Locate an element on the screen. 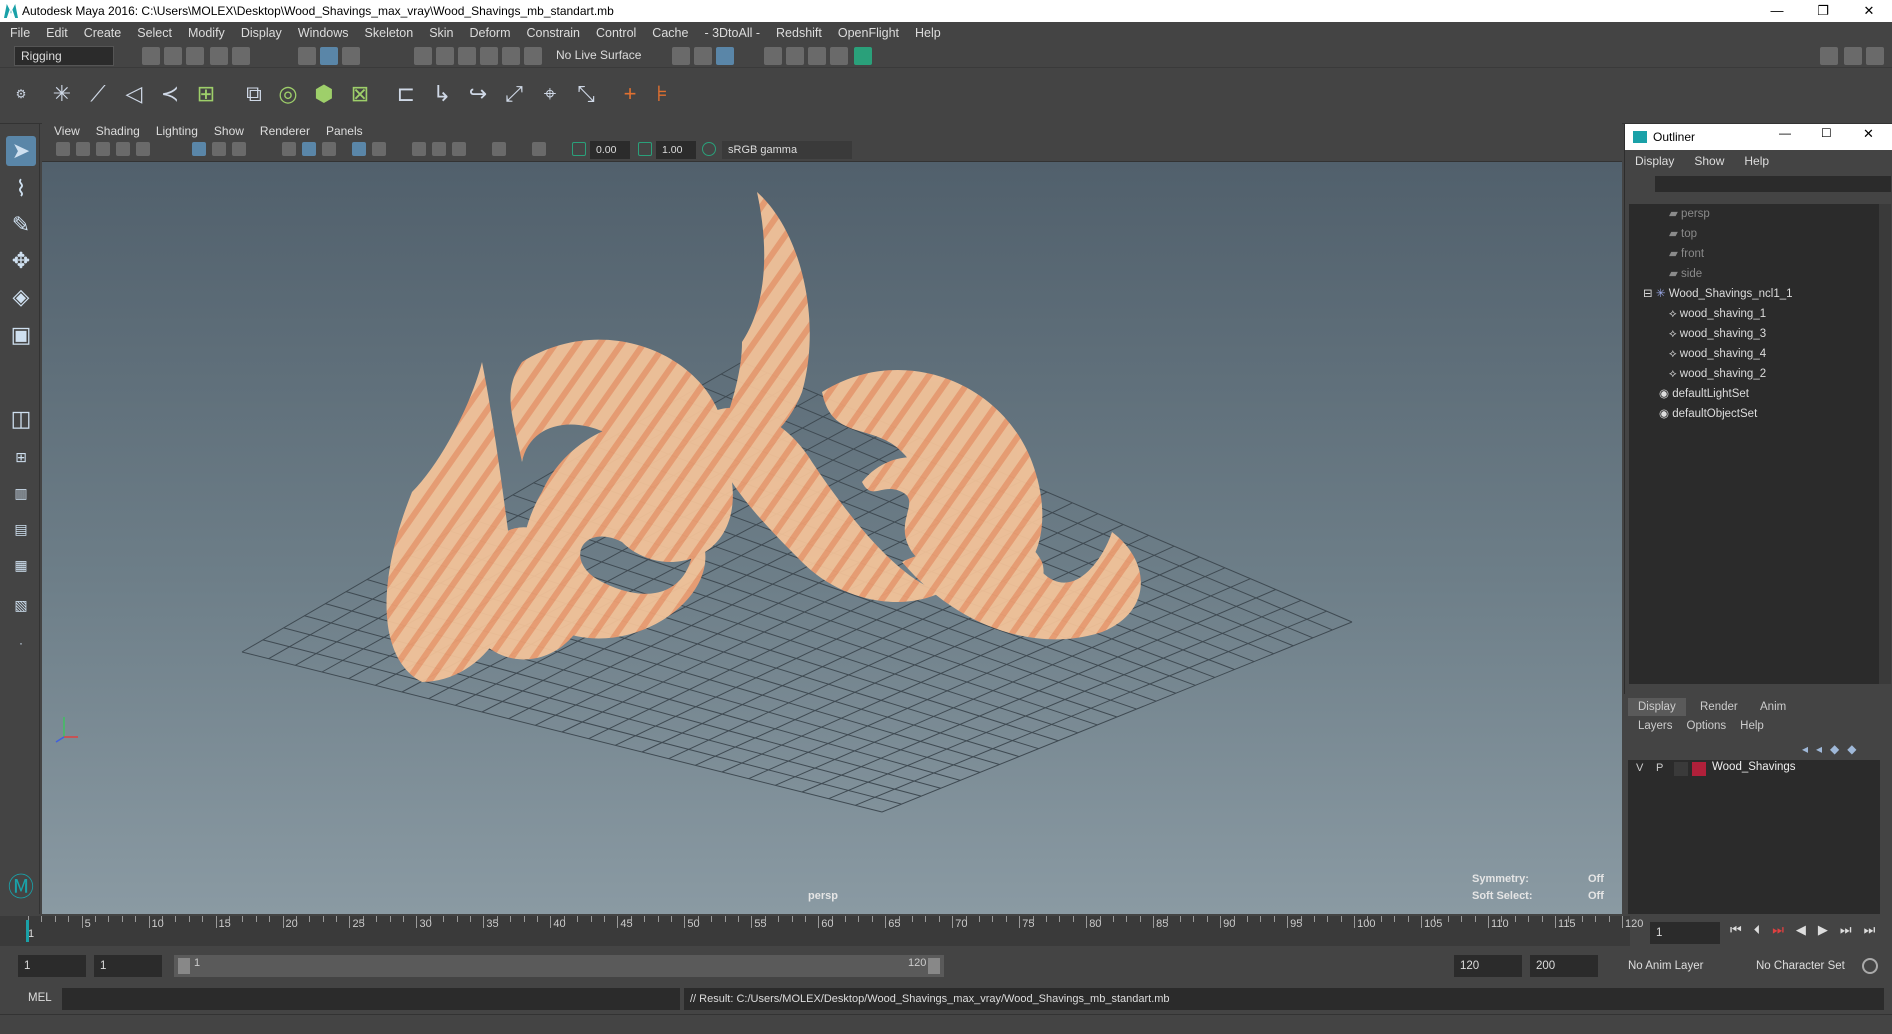  menu-skin: Skin is located at coordinates (441, 33).